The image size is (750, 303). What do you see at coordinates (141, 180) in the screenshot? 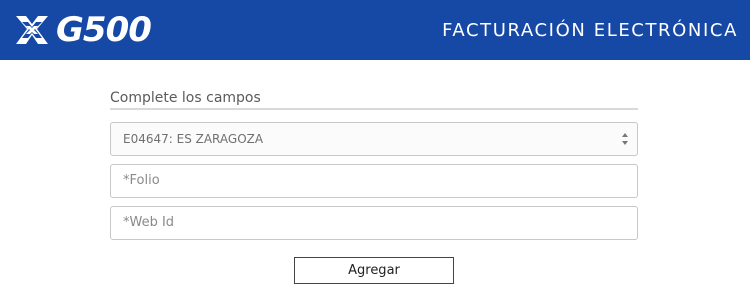
I see `folio-placeholder: *Folio` at bounding box center [141, 180].